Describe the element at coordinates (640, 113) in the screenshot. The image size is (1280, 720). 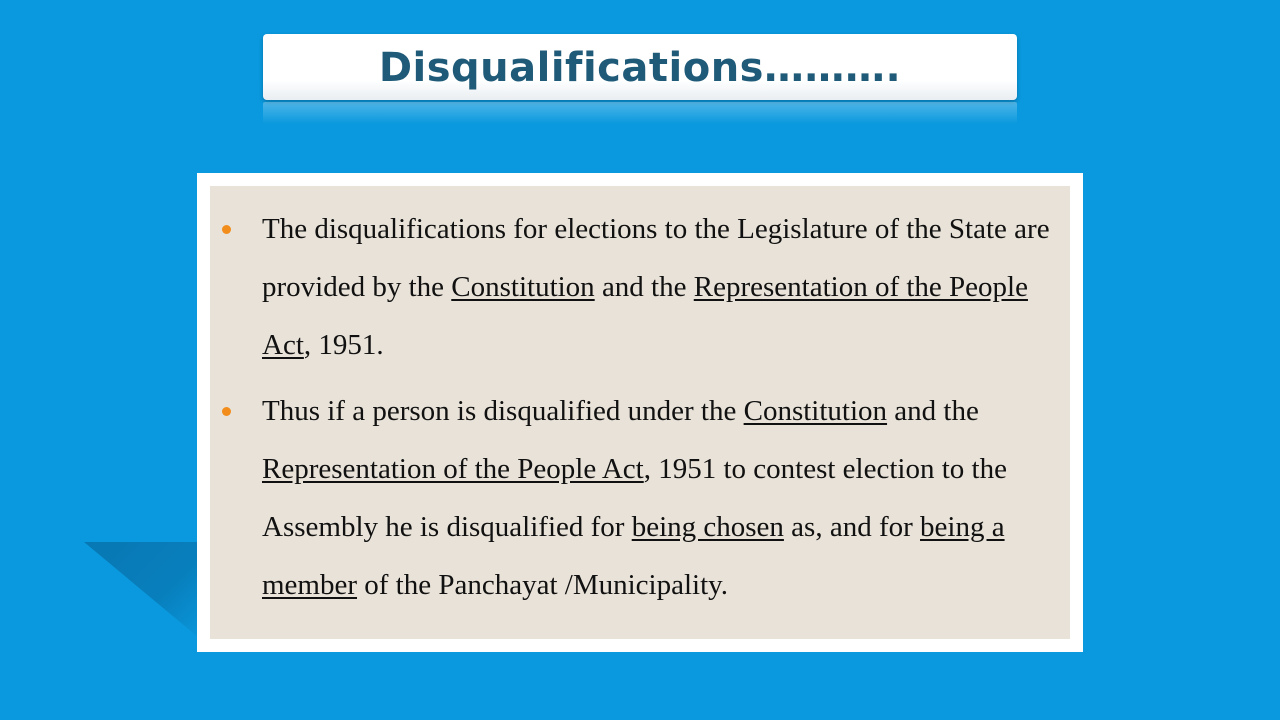
I see `title-reflection` at that location.